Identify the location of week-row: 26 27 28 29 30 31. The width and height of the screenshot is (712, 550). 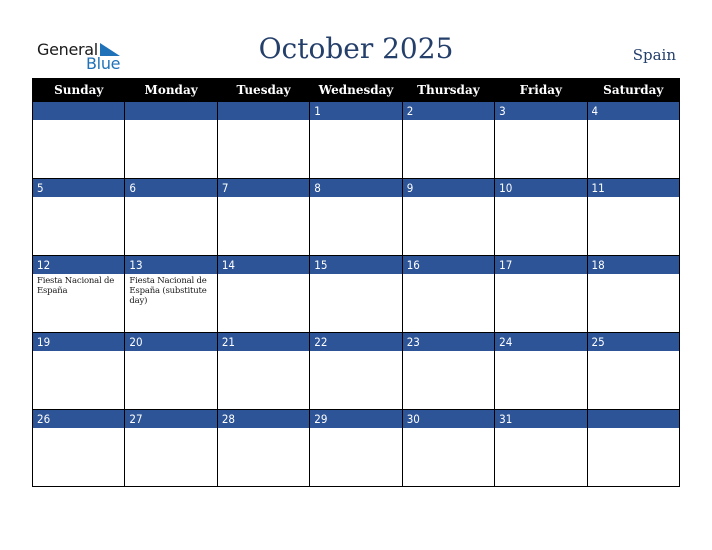
(356, 448).